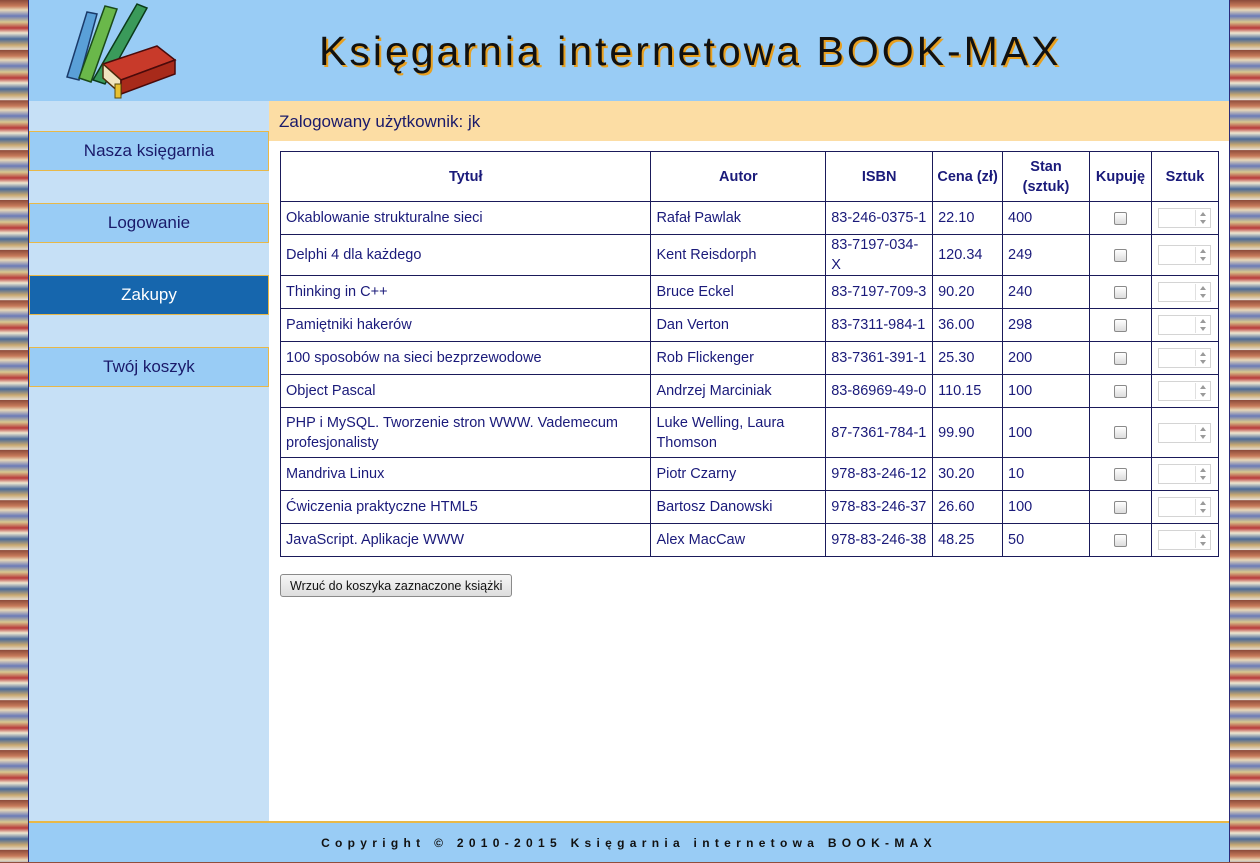 The height and width of the screenshot is (863, 1260). Describe the element at coordinates (968, 218) in the screenshot. I see `cell-price: 22.10` at that location.